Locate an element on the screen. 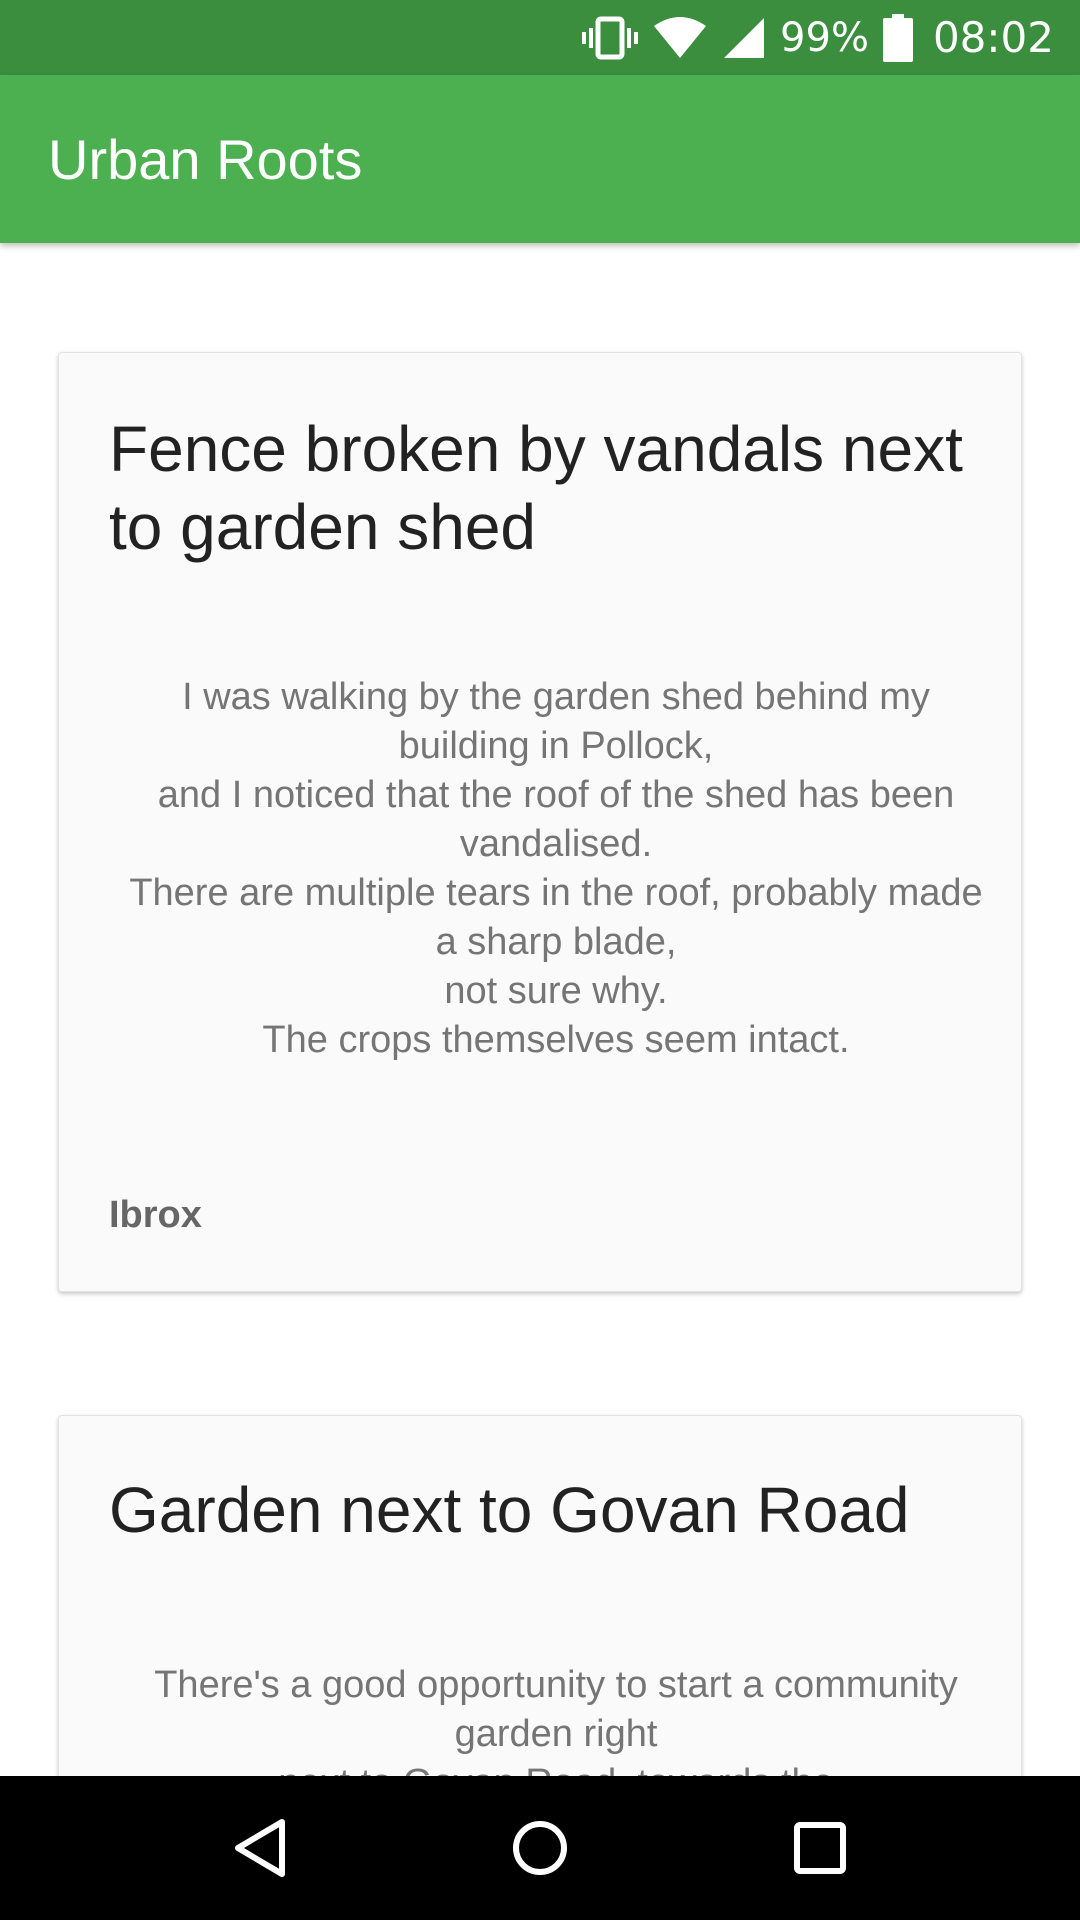 This screenshot has width=1080, height=1920. back-icon is located at coordinates (260, 1848).